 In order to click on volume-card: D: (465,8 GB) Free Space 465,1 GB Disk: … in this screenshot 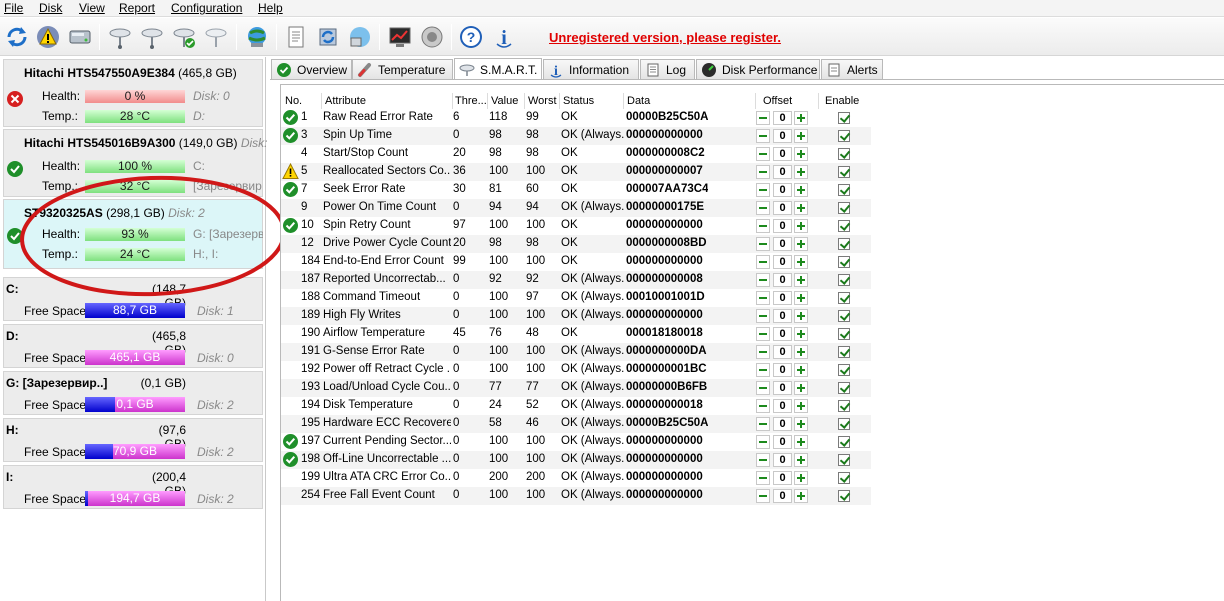, I will do `click(133, 346)`.